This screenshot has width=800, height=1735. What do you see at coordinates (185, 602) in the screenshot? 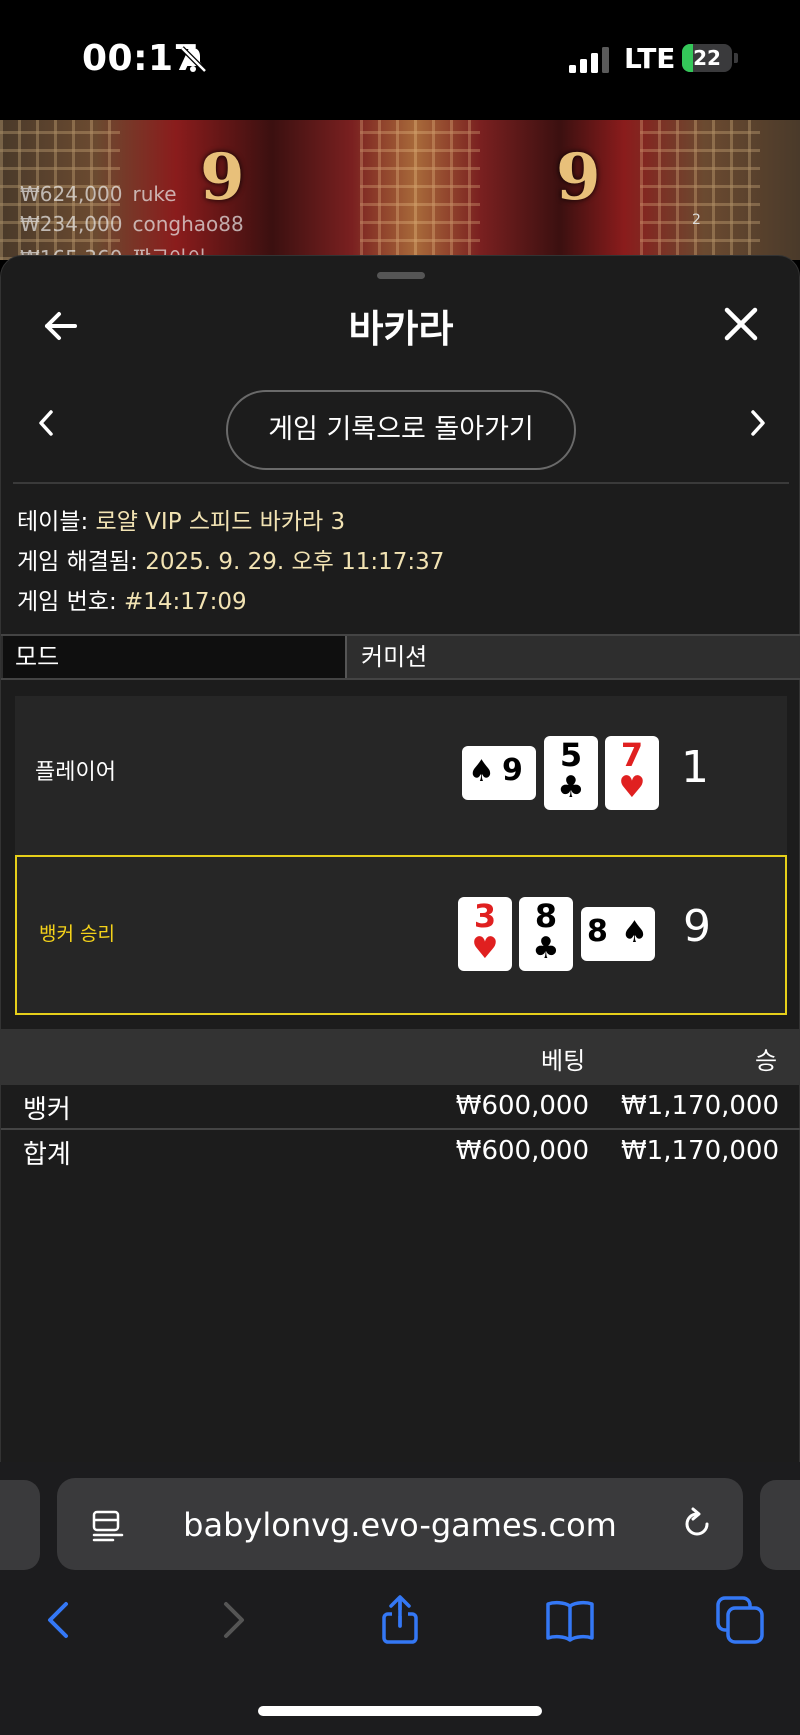
I see `game-number: #14:17:09` at bounding box center [185, 602].